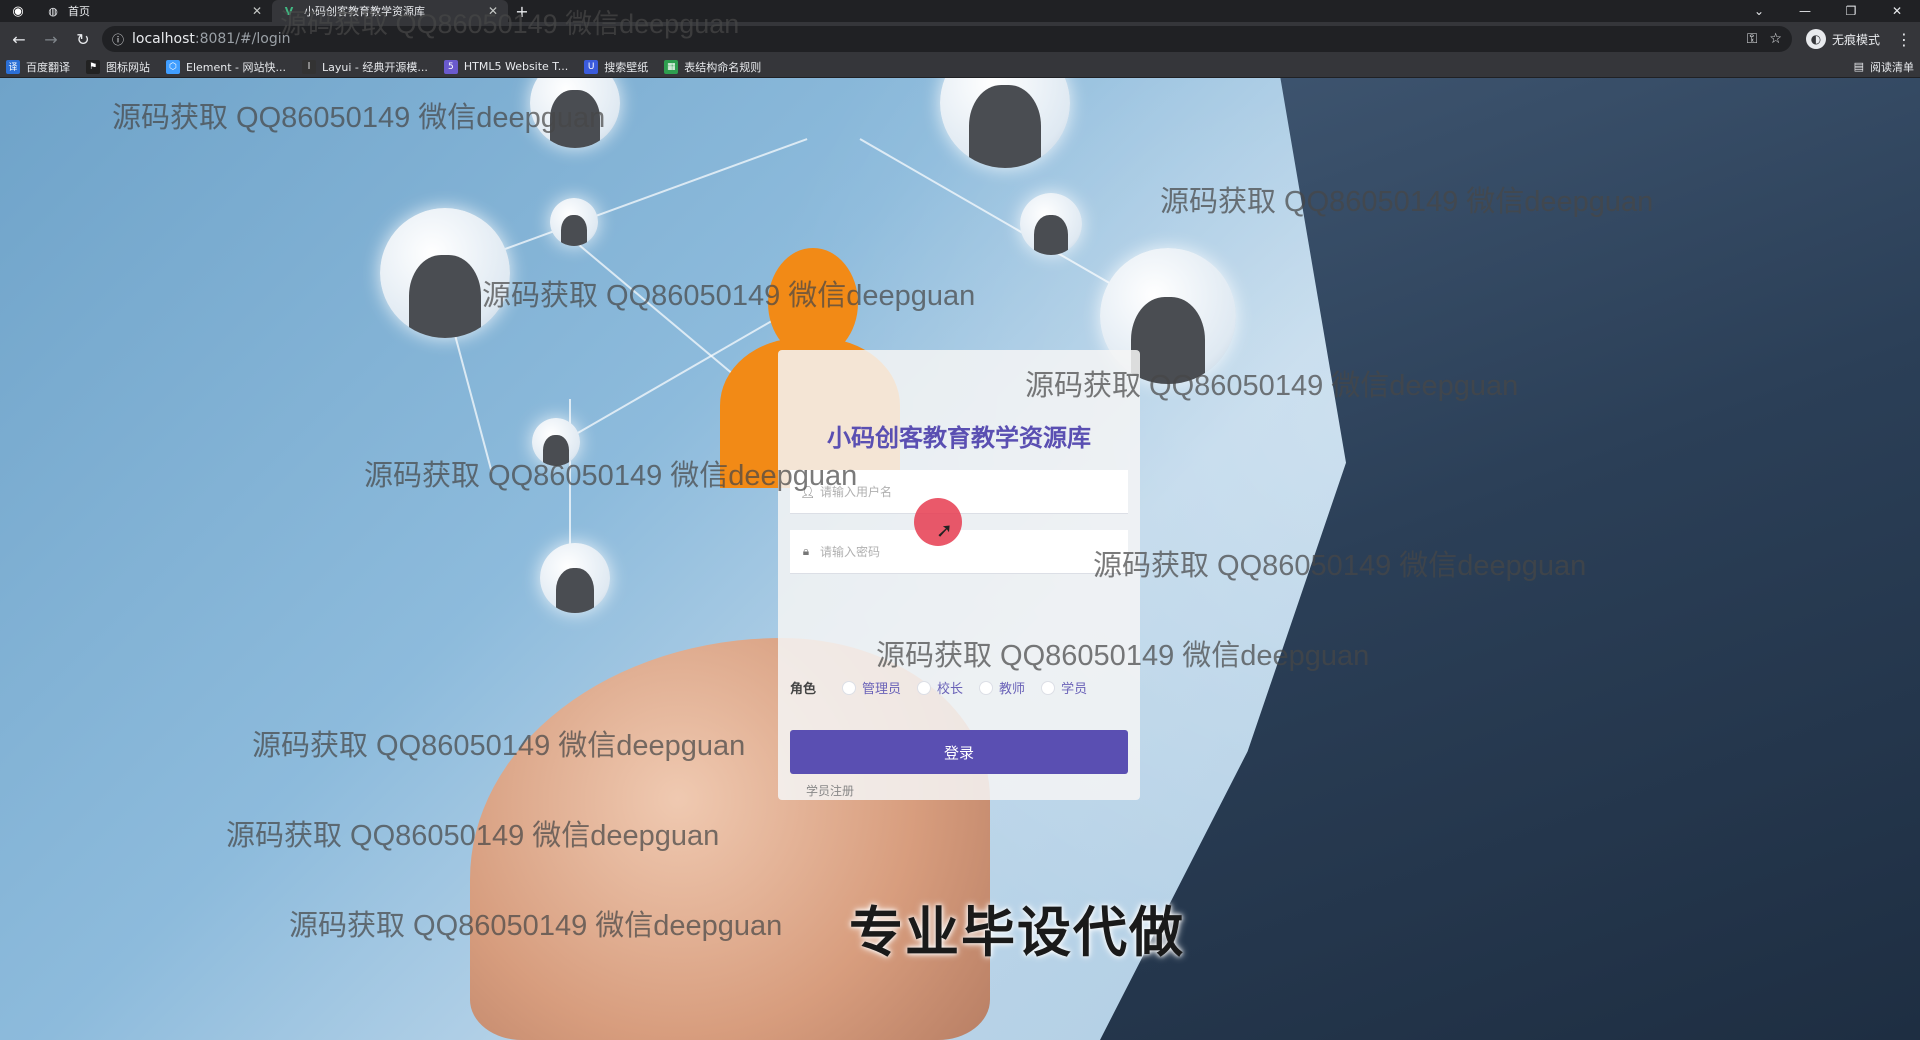 The image size is (1920, 1040). I want to click on back-button: ←, so click(19, 39).